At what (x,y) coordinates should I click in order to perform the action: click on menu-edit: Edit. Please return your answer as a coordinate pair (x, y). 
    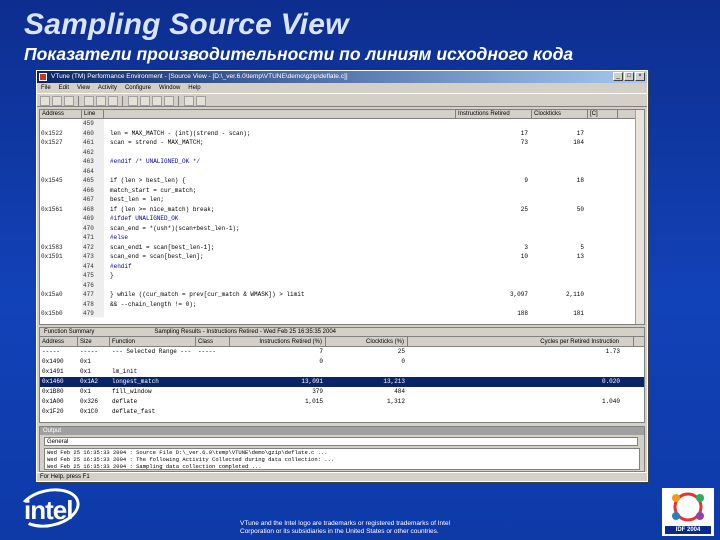
    Looking at the image, I should click on (64, 88).